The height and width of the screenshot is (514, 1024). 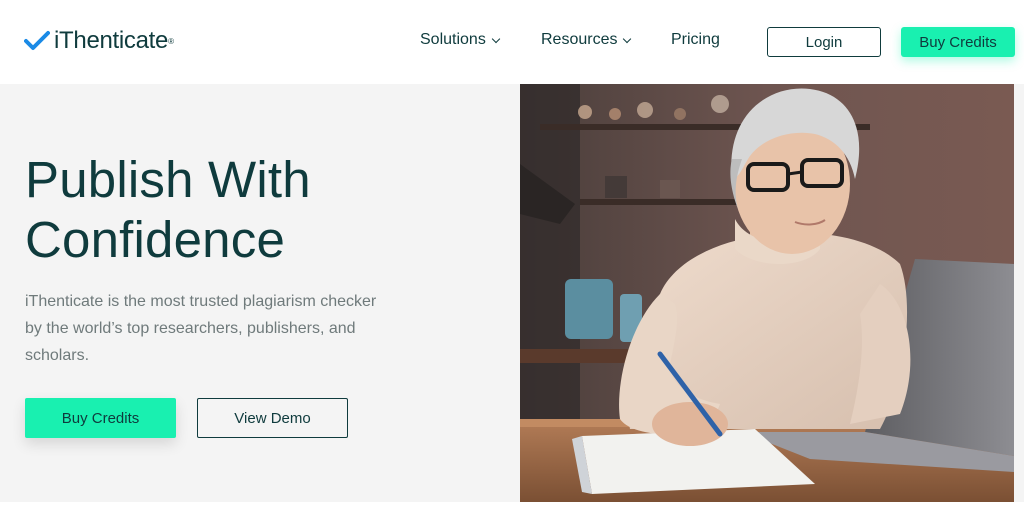 I want to click on buy-credits-hero-button: Buy Credits, so click(x=100, y=418).